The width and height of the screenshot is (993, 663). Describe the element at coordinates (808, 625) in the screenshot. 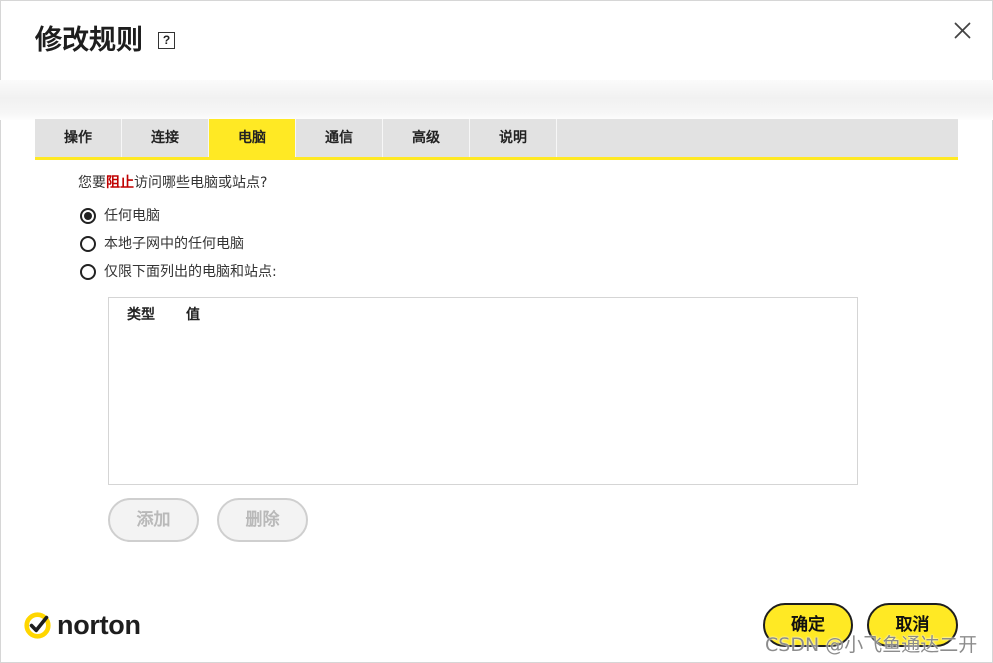

I see `ok-button: 确定` at that location.